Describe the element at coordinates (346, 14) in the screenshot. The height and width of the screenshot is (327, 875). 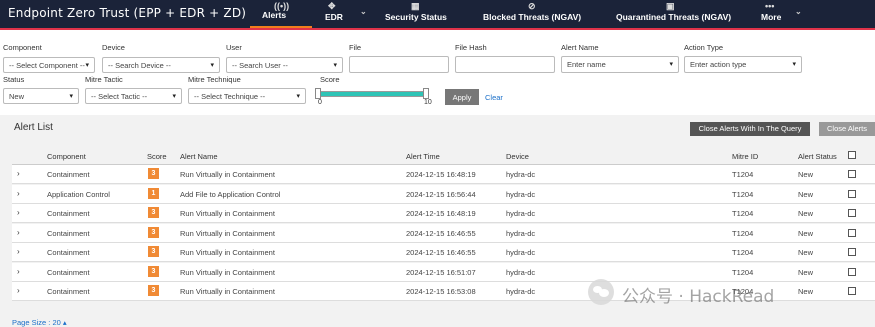
I see `tab-edr: ✥ EDR ⌄` at that location.